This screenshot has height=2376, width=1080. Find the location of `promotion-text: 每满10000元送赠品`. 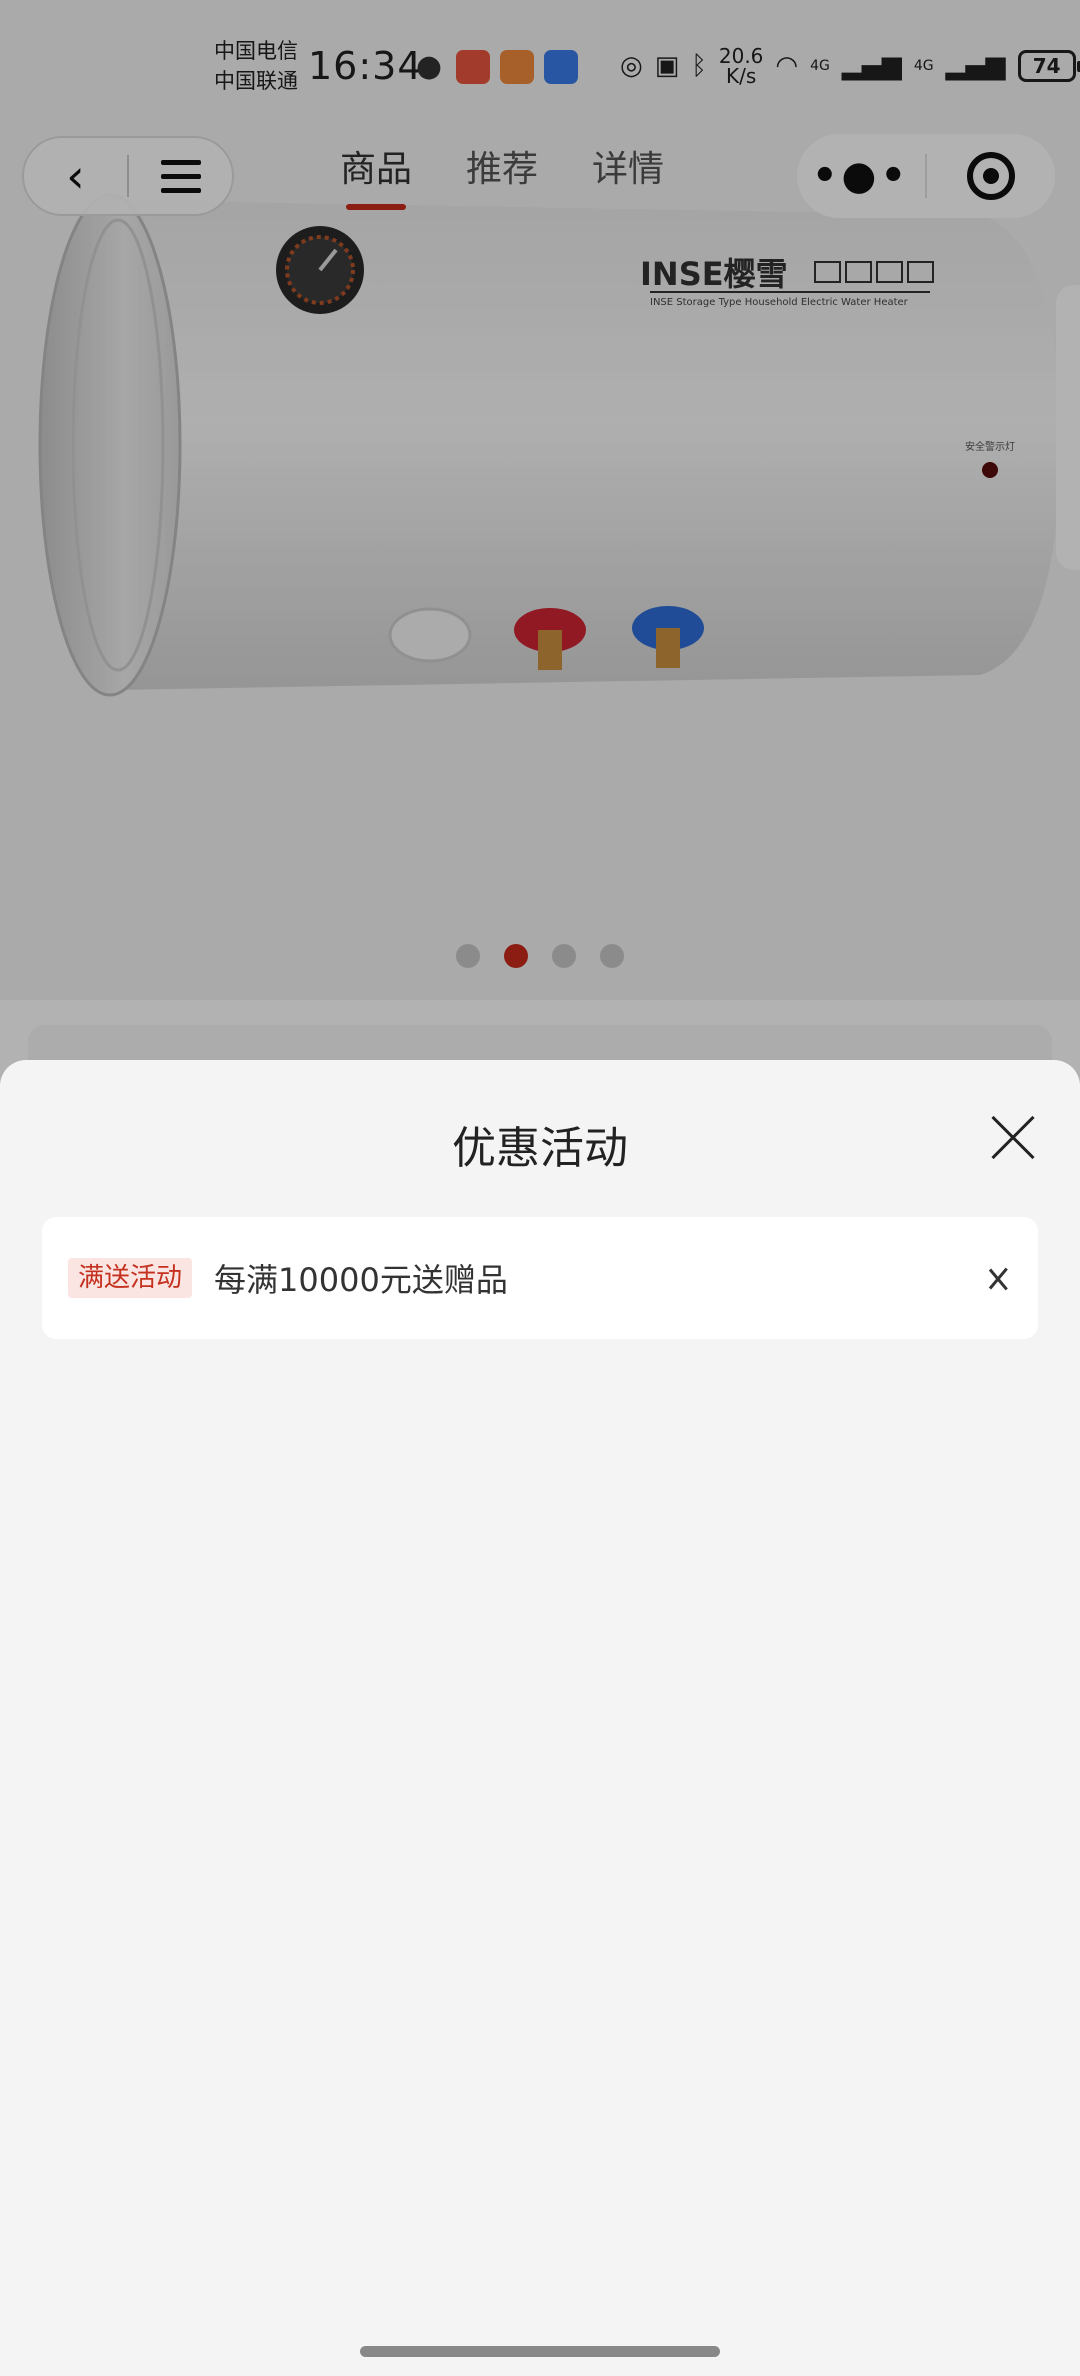

promotion-text: 每满10000元送赠品 is located at coordinates (361, 1280).